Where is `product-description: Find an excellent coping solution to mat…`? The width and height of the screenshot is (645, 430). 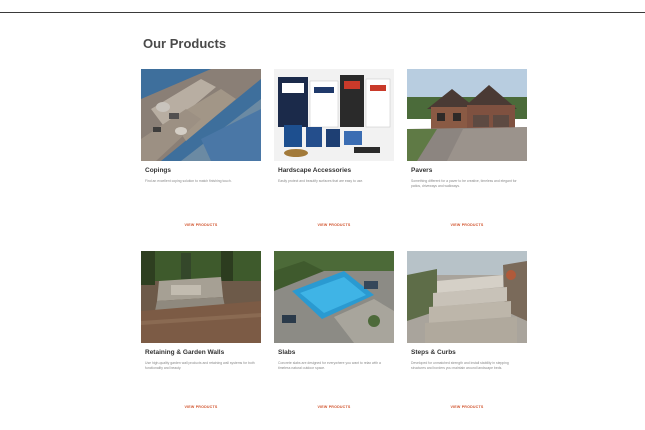
product-description: Find an excellent coping solution to mat… is located at coordinates (188, 181).